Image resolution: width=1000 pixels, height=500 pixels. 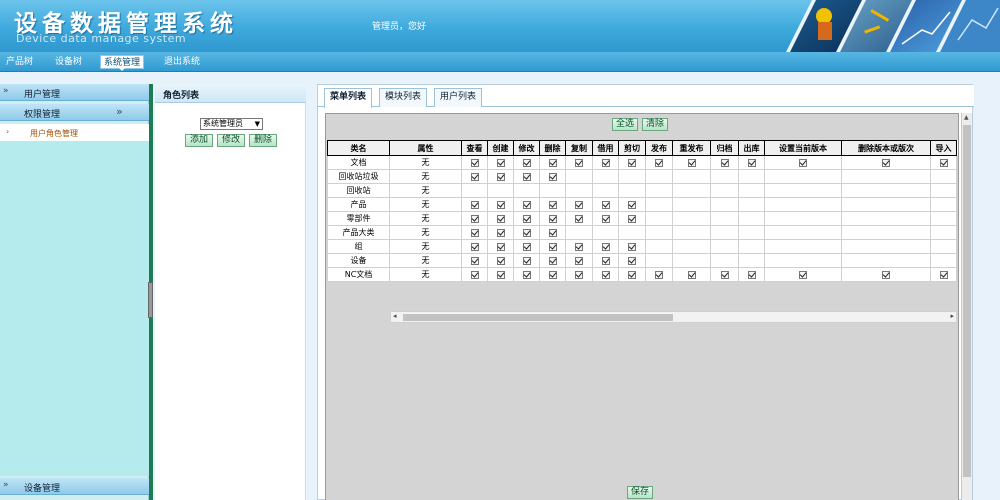 What do you see at coordinates (395, 316) in the screenshot?
I see `scroll-left-icon: ◂` at bounding box center [395, 316].